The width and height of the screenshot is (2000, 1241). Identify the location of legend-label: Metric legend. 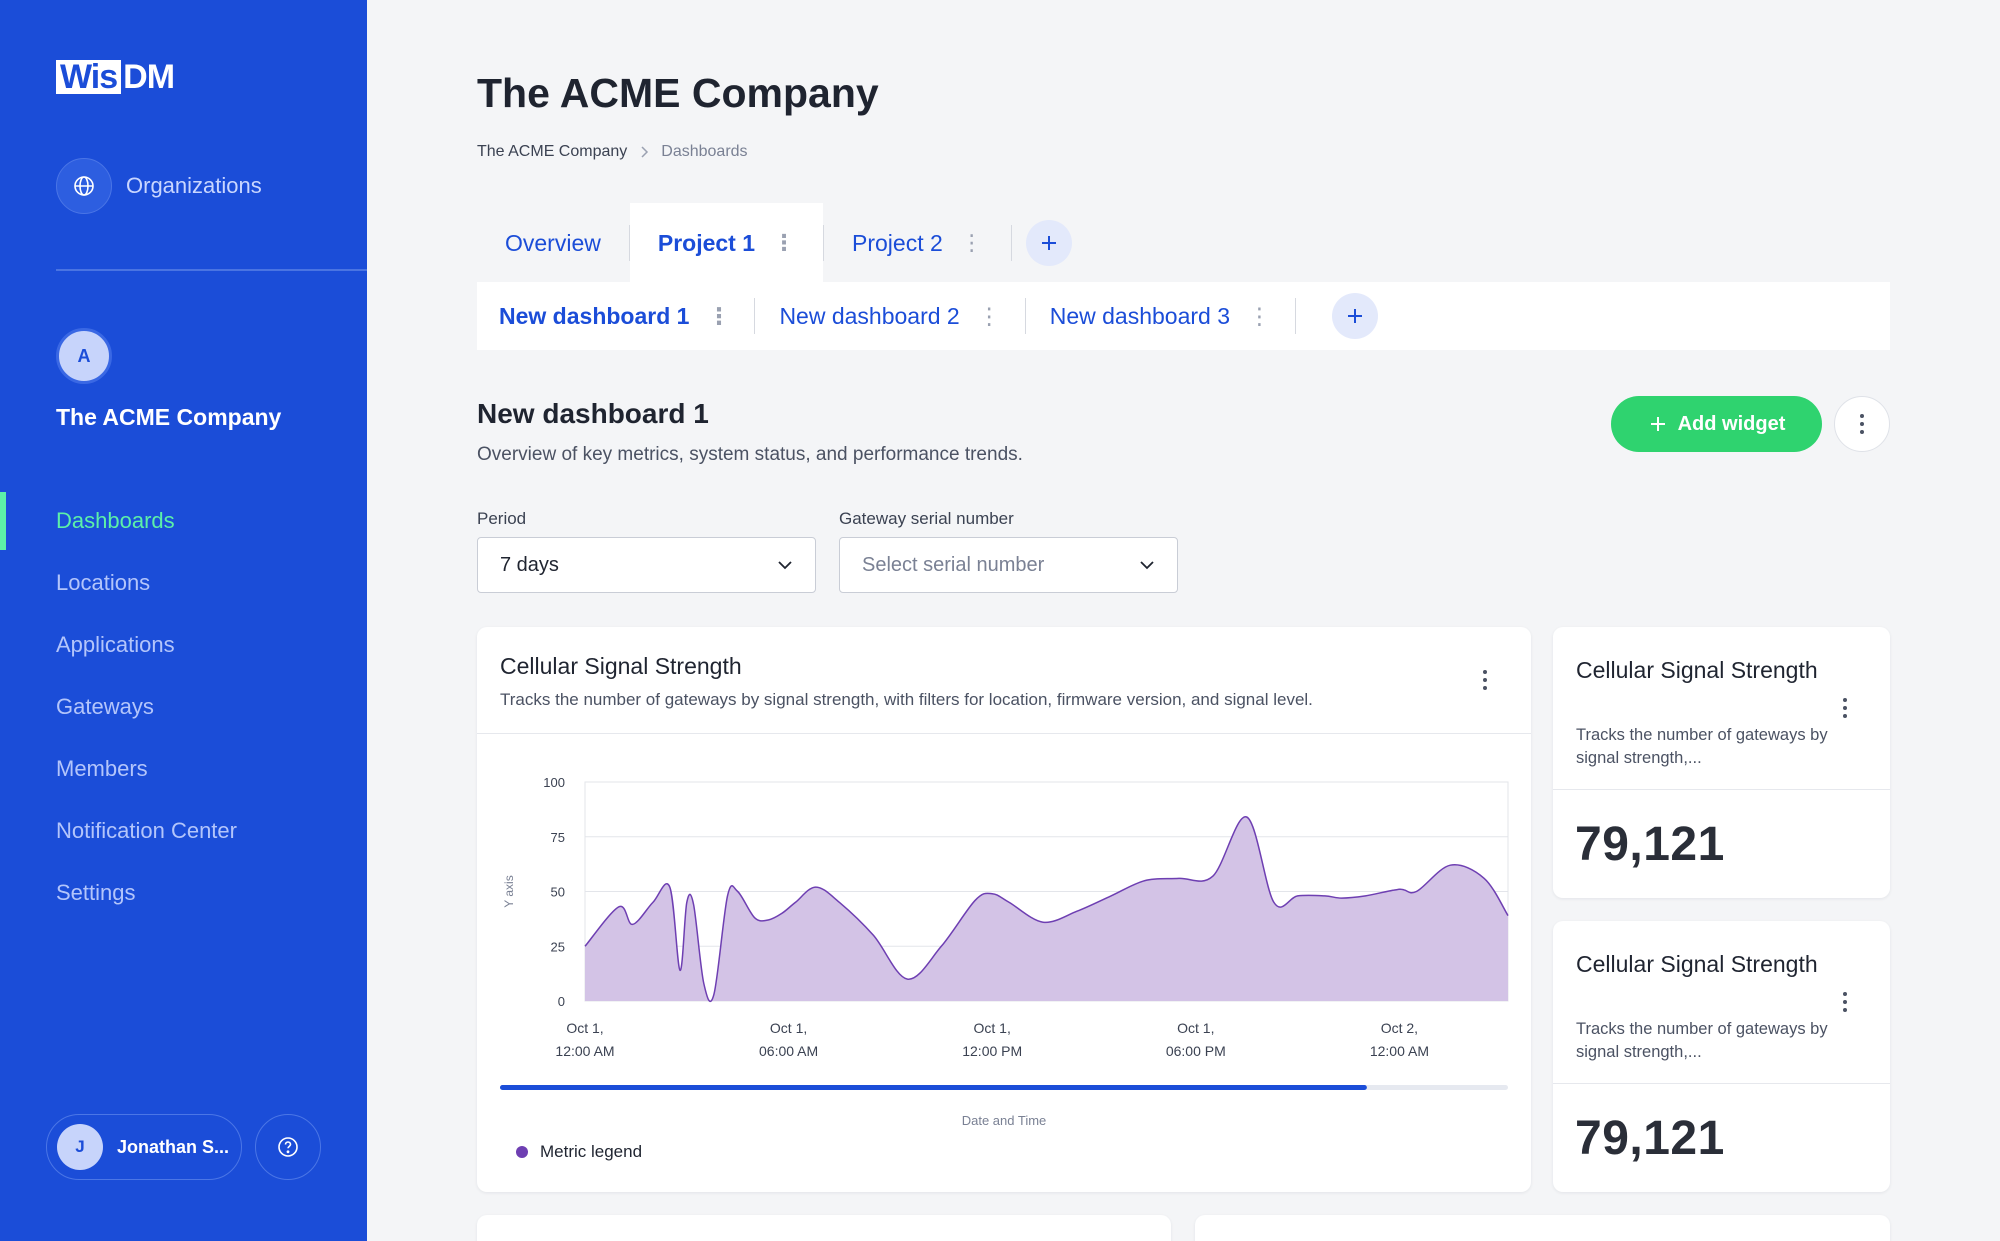
(591, 1151).